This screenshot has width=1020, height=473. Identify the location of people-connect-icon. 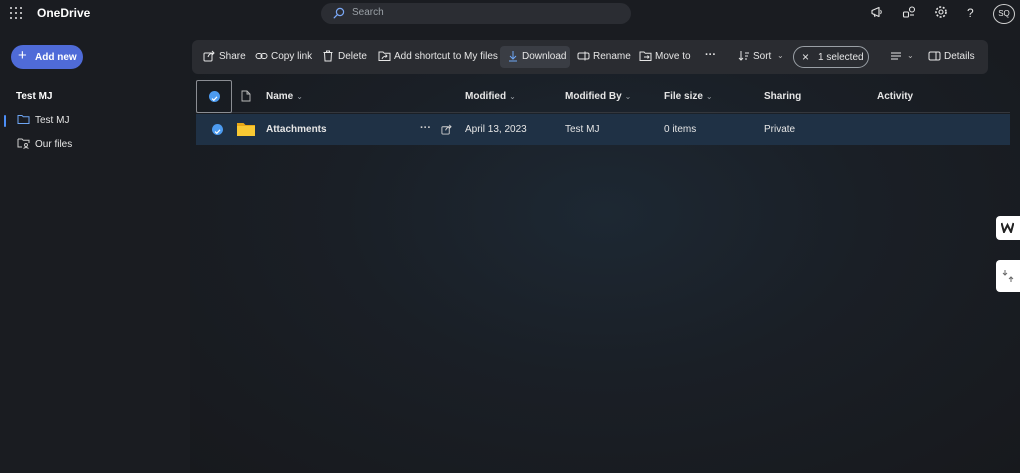
(909, 12).